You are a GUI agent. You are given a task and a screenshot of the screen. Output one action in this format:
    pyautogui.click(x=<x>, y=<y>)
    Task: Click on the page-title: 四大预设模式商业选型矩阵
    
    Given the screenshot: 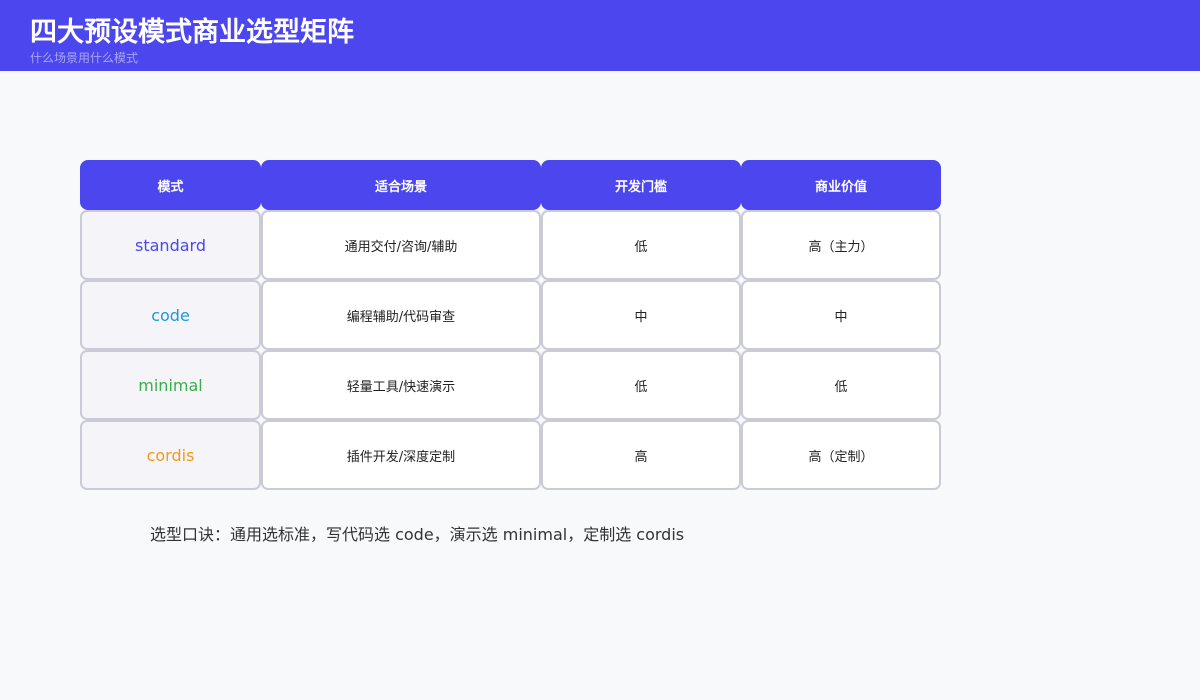 What is the action you would take?
    pyautogui.click(x=192, y=32)
    